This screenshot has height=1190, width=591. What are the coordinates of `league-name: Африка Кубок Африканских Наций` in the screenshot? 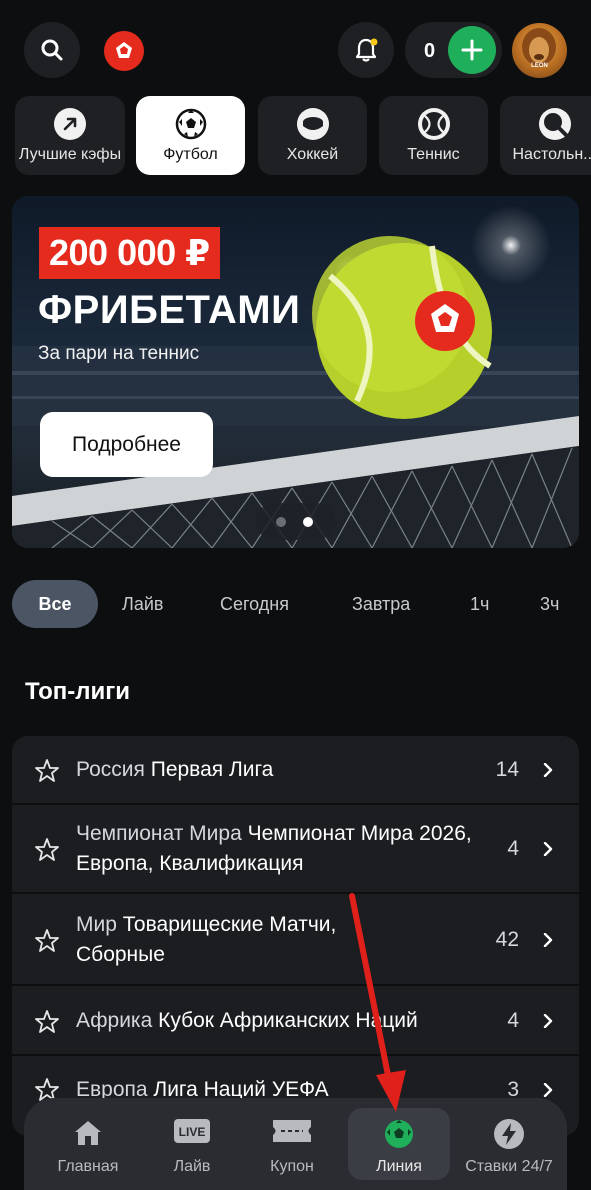 It's located at (276, 1021).